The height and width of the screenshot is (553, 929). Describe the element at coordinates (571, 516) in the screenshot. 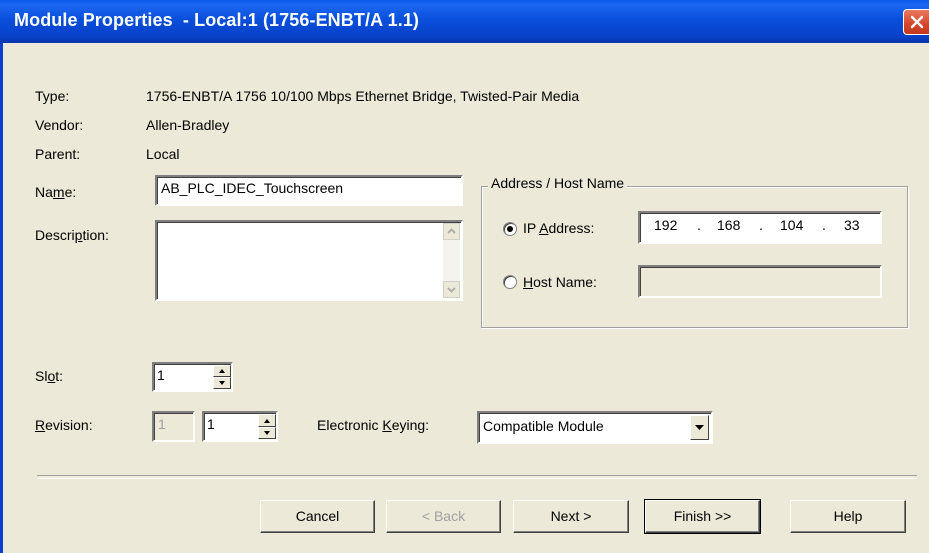

I see `next-button: Next >` at that location.